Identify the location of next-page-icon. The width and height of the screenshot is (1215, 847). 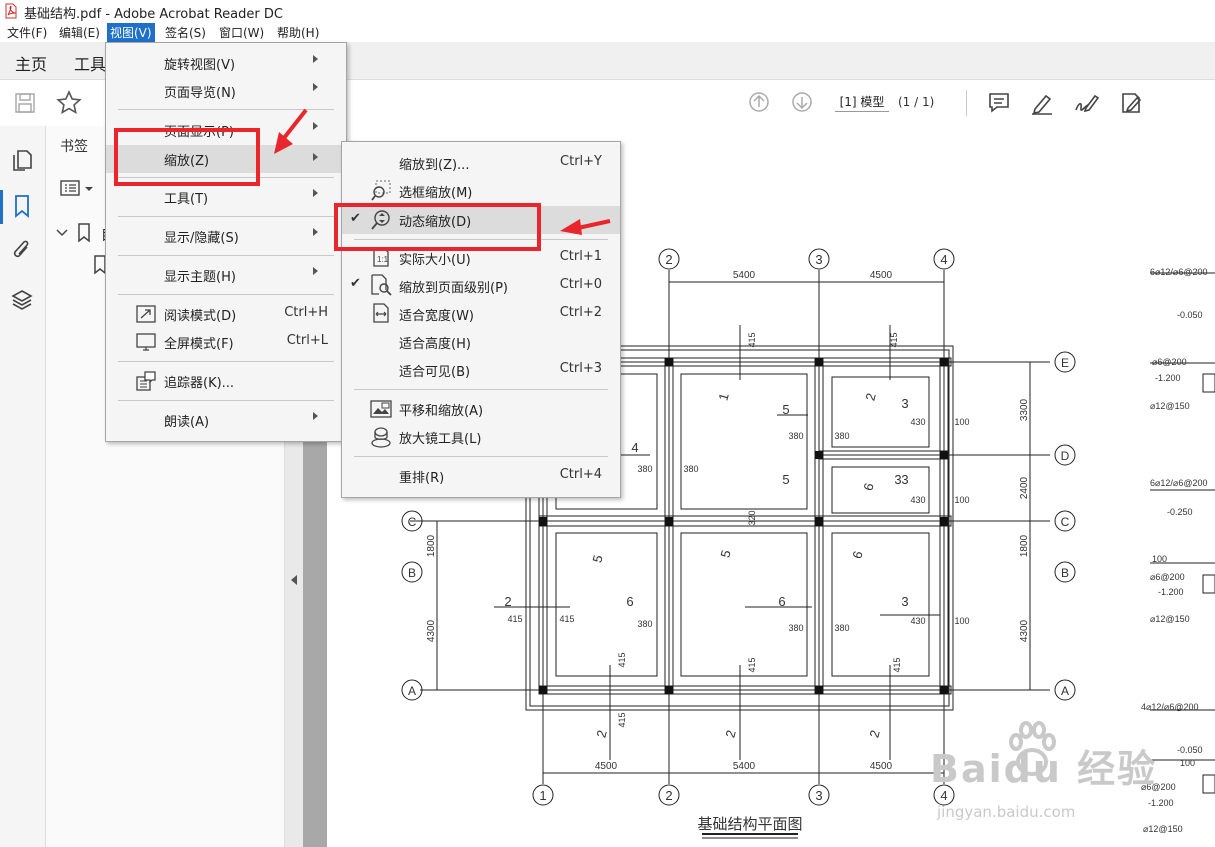
(802, 102).